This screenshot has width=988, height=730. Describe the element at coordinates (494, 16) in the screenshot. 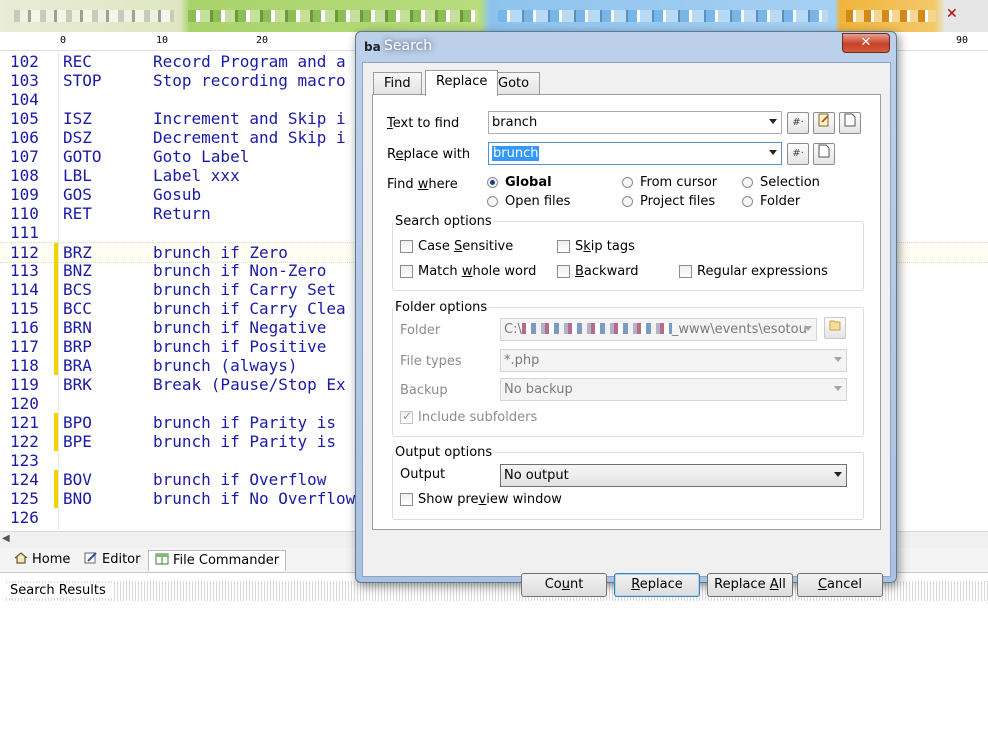

I see `document-tab-strip: ✕` at that location.